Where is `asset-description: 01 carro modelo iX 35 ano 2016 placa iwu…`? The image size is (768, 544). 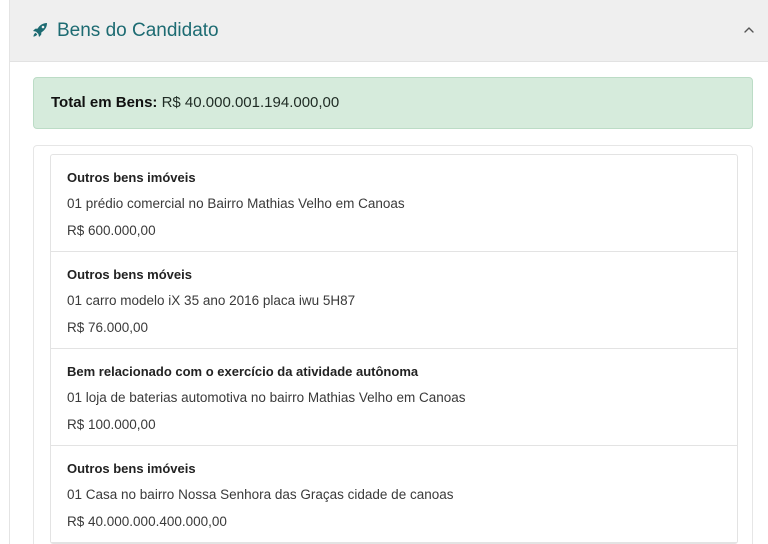 asset-description: 01 carro modelo iX 35 ano 2016 placa iwu… is located at coordinates (211, 300).